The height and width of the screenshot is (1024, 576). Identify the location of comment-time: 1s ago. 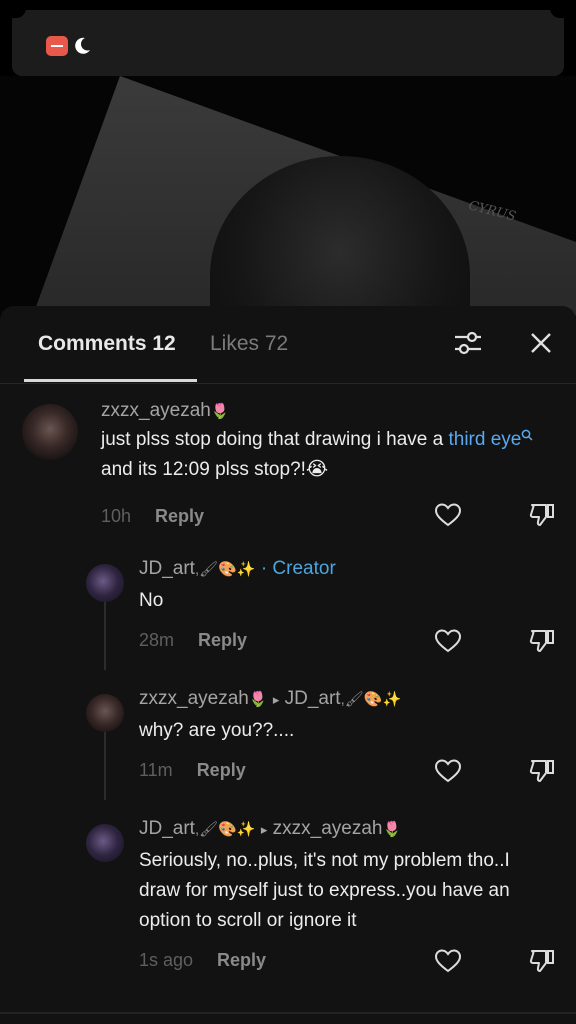
(166, 960).